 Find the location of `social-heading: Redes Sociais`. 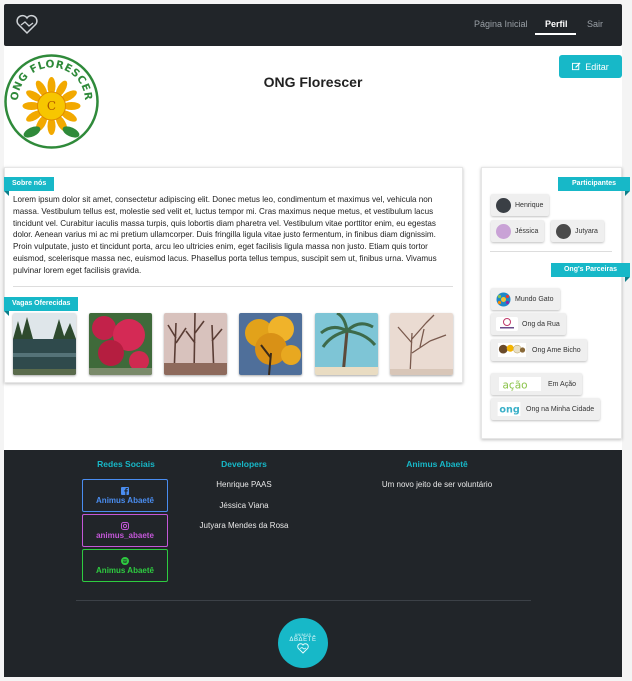

social-heading: Redes Sociais is located at coordinates (126, 464).